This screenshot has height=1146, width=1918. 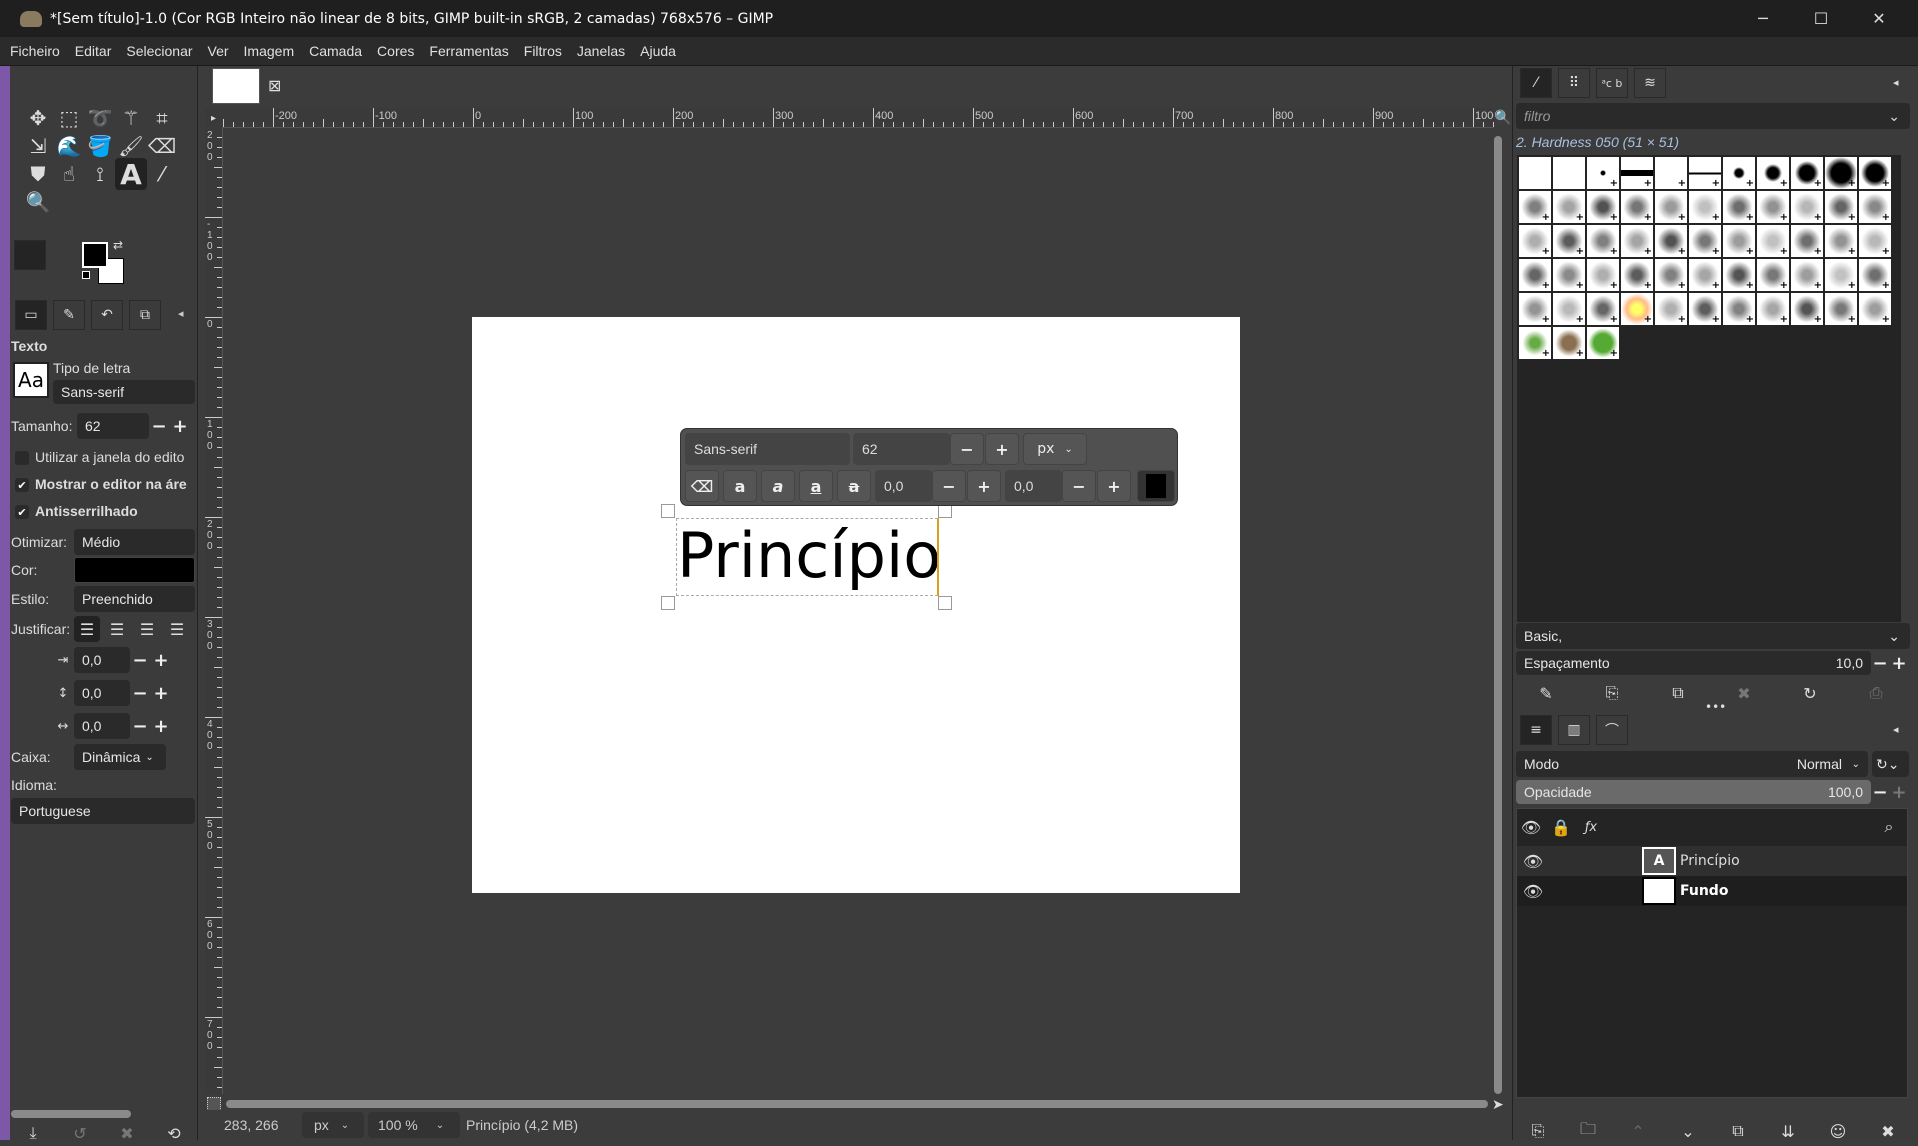 What do you see at coordinates (214, 1104) in the screenshot?
I see `navigate-icon` at bounding box center [214, 1104].